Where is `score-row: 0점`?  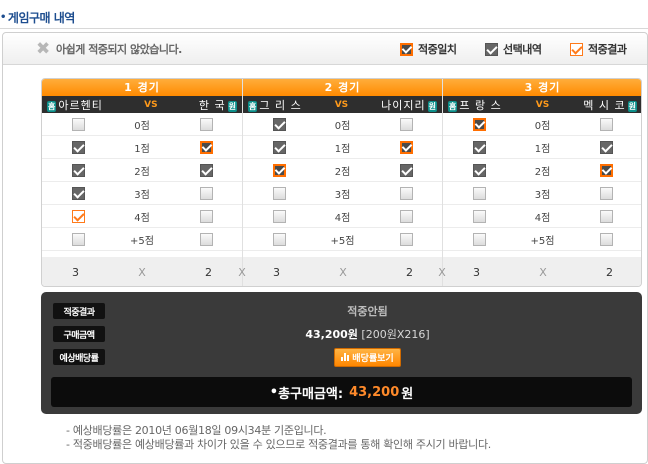 score-row: 0점 is located at coordinates (542, 124).